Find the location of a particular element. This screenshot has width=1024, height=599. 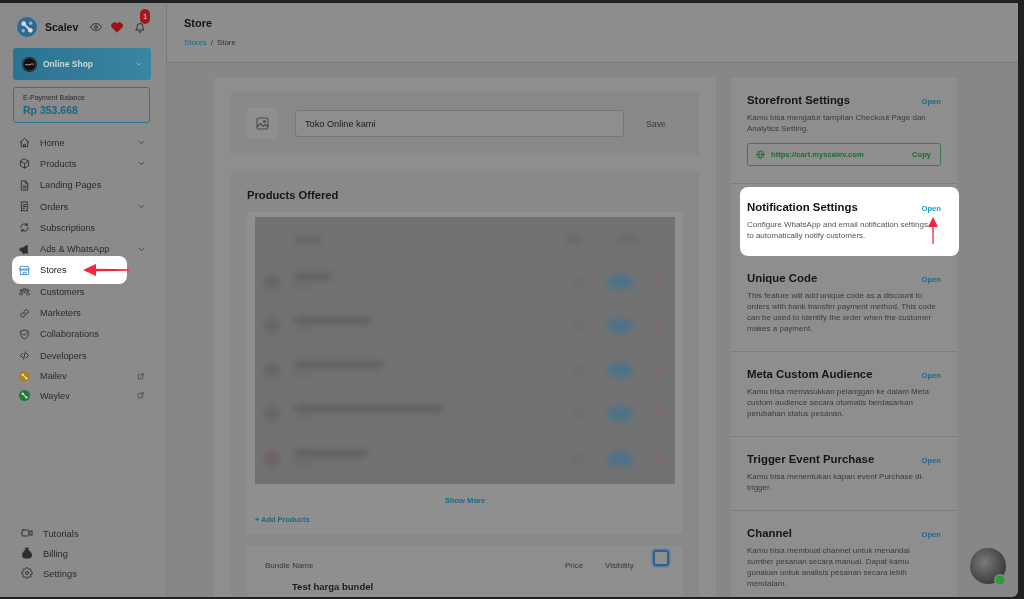

nav-item: Mailev is located at coordinates (79, 376).